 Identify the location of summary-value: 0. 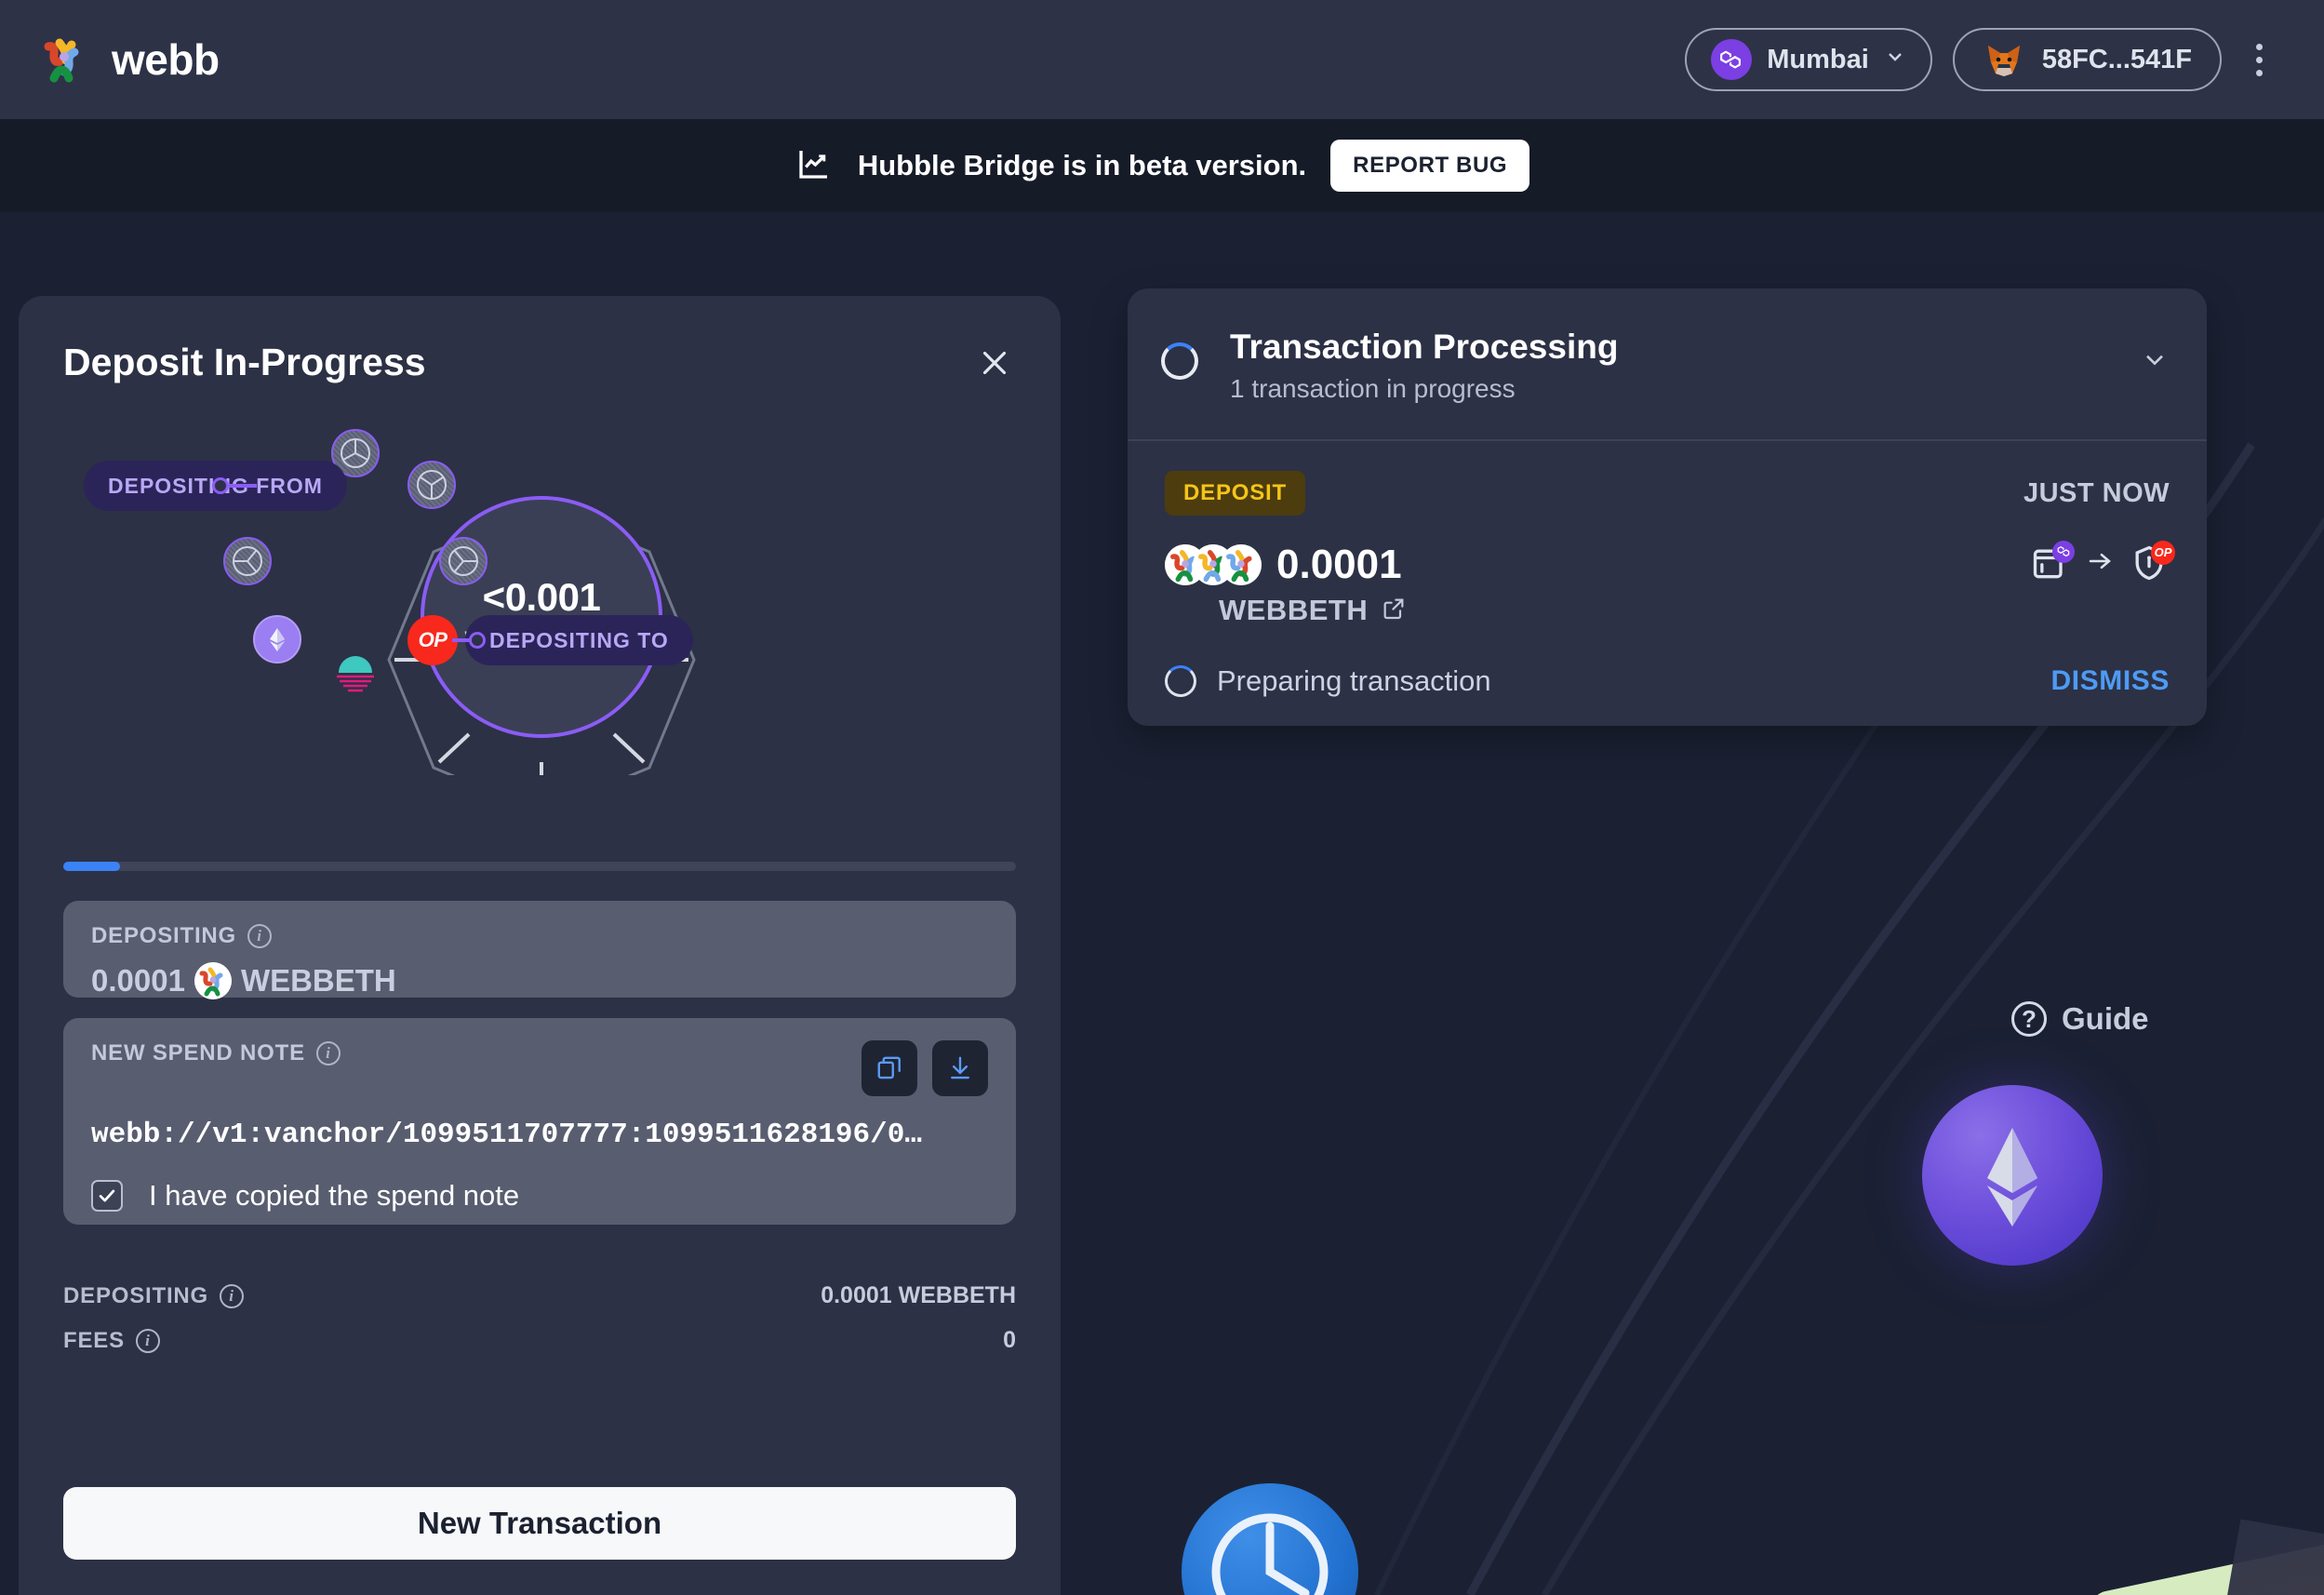
(1009, 1340).